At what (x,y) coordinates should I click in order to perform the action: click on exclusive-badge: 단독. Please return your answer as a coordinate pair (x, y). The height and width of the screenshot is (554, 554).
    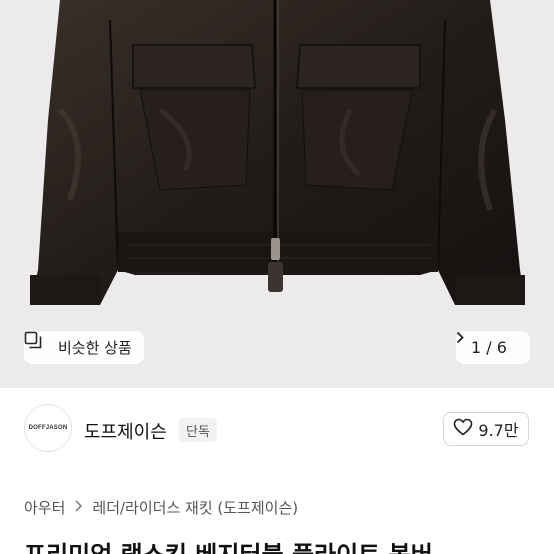
    Looking at the image, I should click on (198, 430).